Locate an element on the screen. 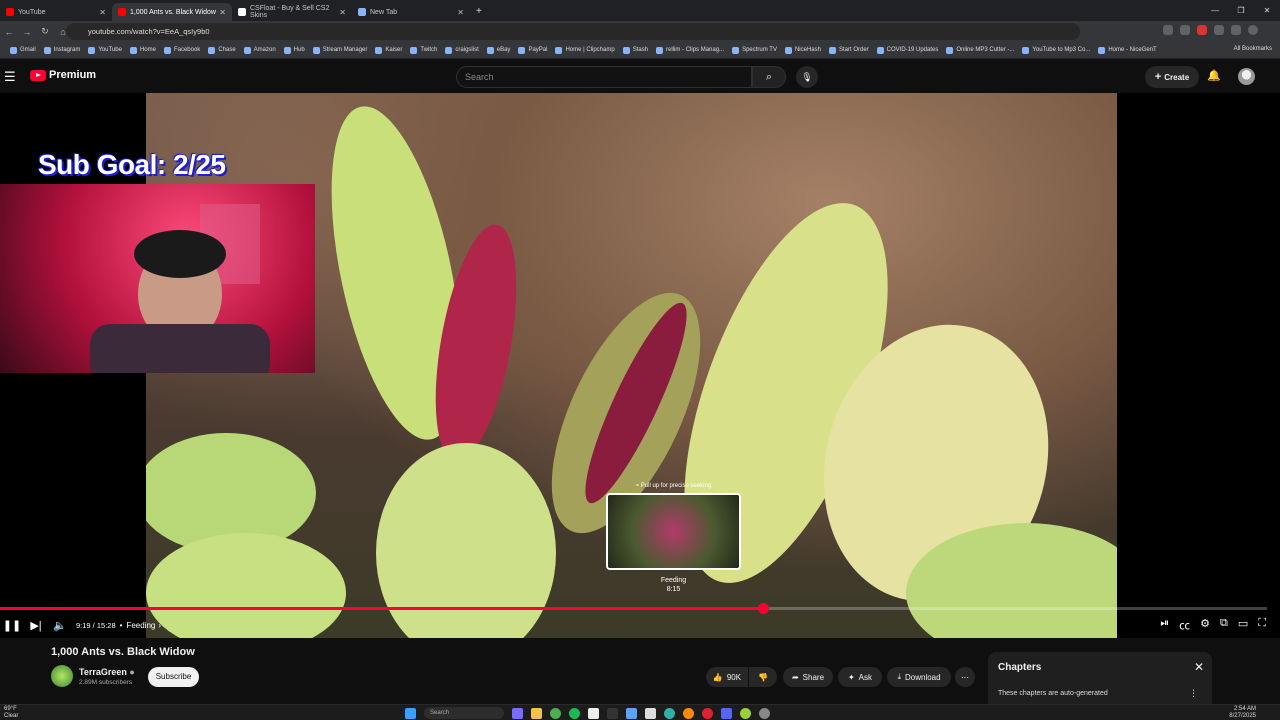 The height and width of the screenshot is (720, 1280). download-button: ⤓ Download is located at coordinates (919, 677).